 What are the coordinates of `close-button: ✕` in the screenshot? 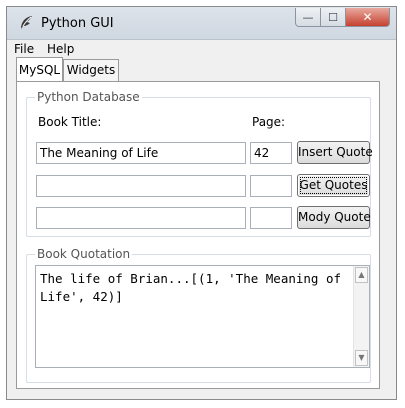 It's located at (368, 17).